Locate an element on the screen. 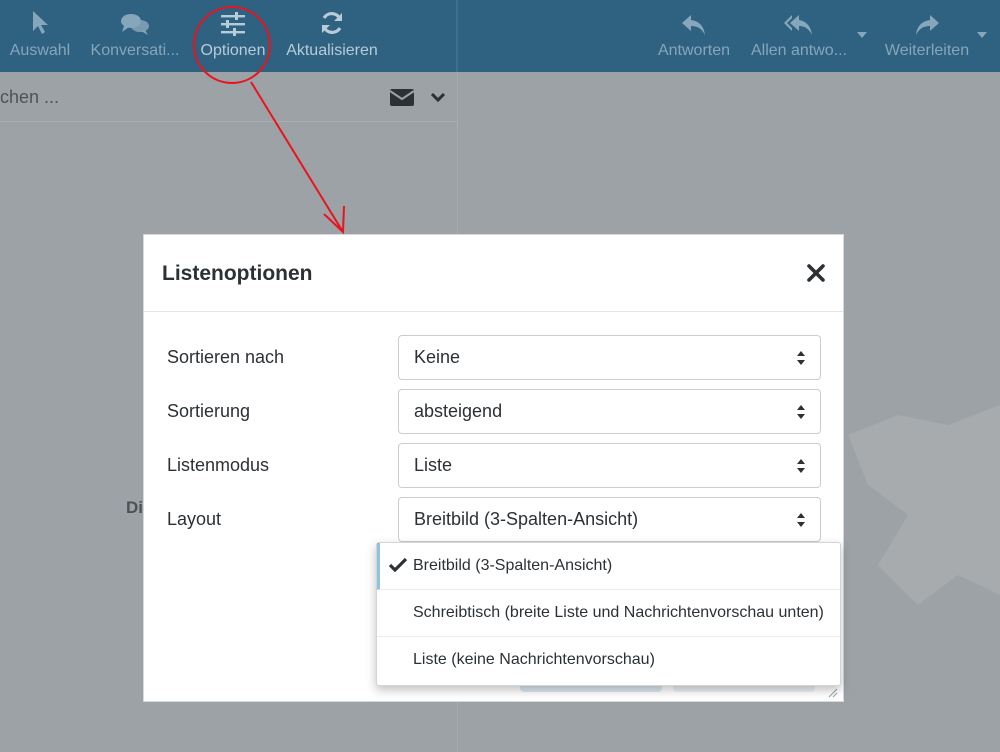 The image size is (1000, 752). sort-by-select: Keine is located at coordinates (609, 357).